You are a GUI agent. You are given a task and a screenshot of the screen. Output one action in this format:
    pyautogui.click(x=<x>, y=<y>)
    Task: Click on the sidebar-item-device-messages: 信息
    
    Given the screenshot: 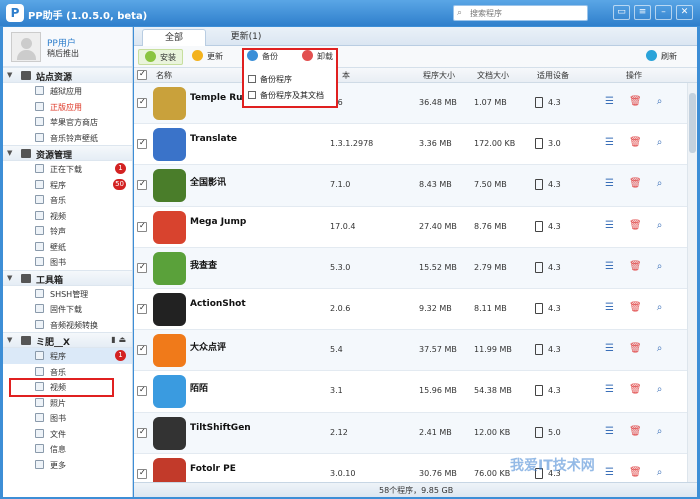 What is the action you would take?
    pyautogui.click(x=67, y=449)
    